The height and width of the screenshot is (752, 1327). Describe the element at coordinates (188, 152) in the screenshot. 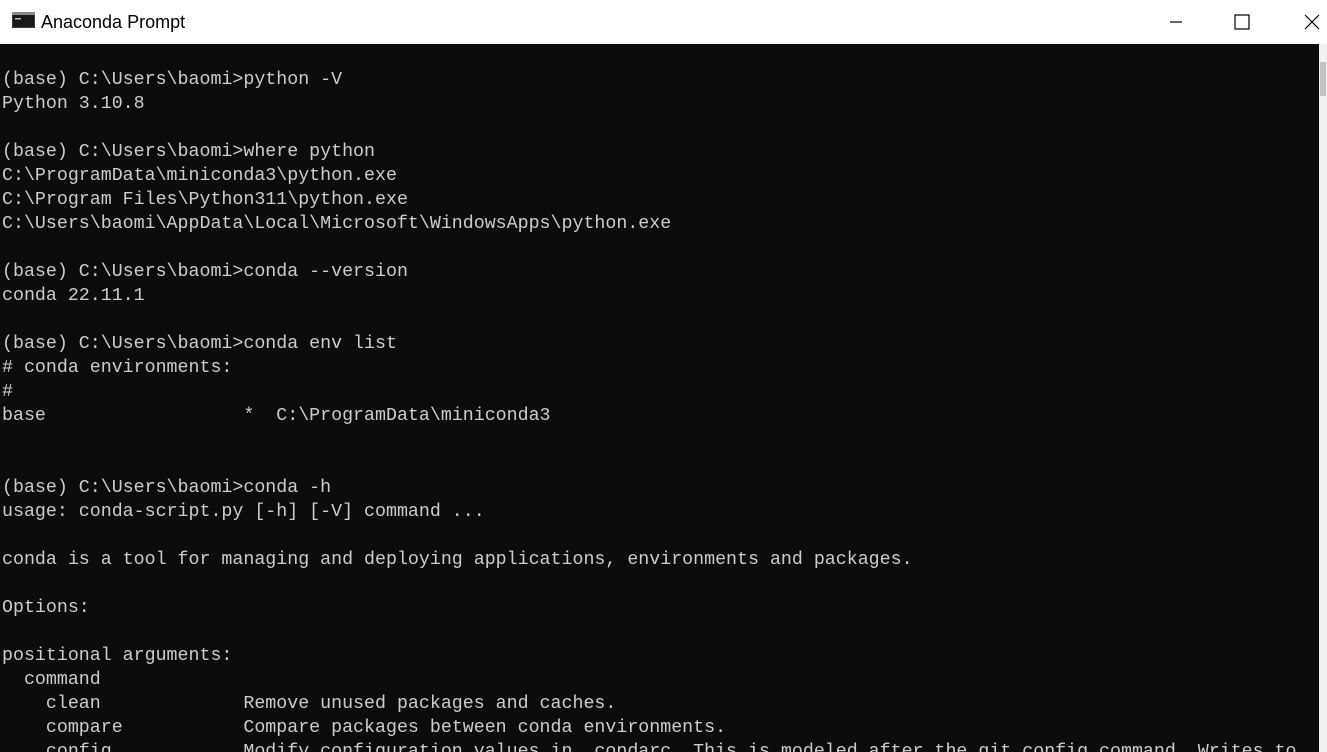

I see `terminal-line: (base) C:\Users\baomi>where python` at that location.